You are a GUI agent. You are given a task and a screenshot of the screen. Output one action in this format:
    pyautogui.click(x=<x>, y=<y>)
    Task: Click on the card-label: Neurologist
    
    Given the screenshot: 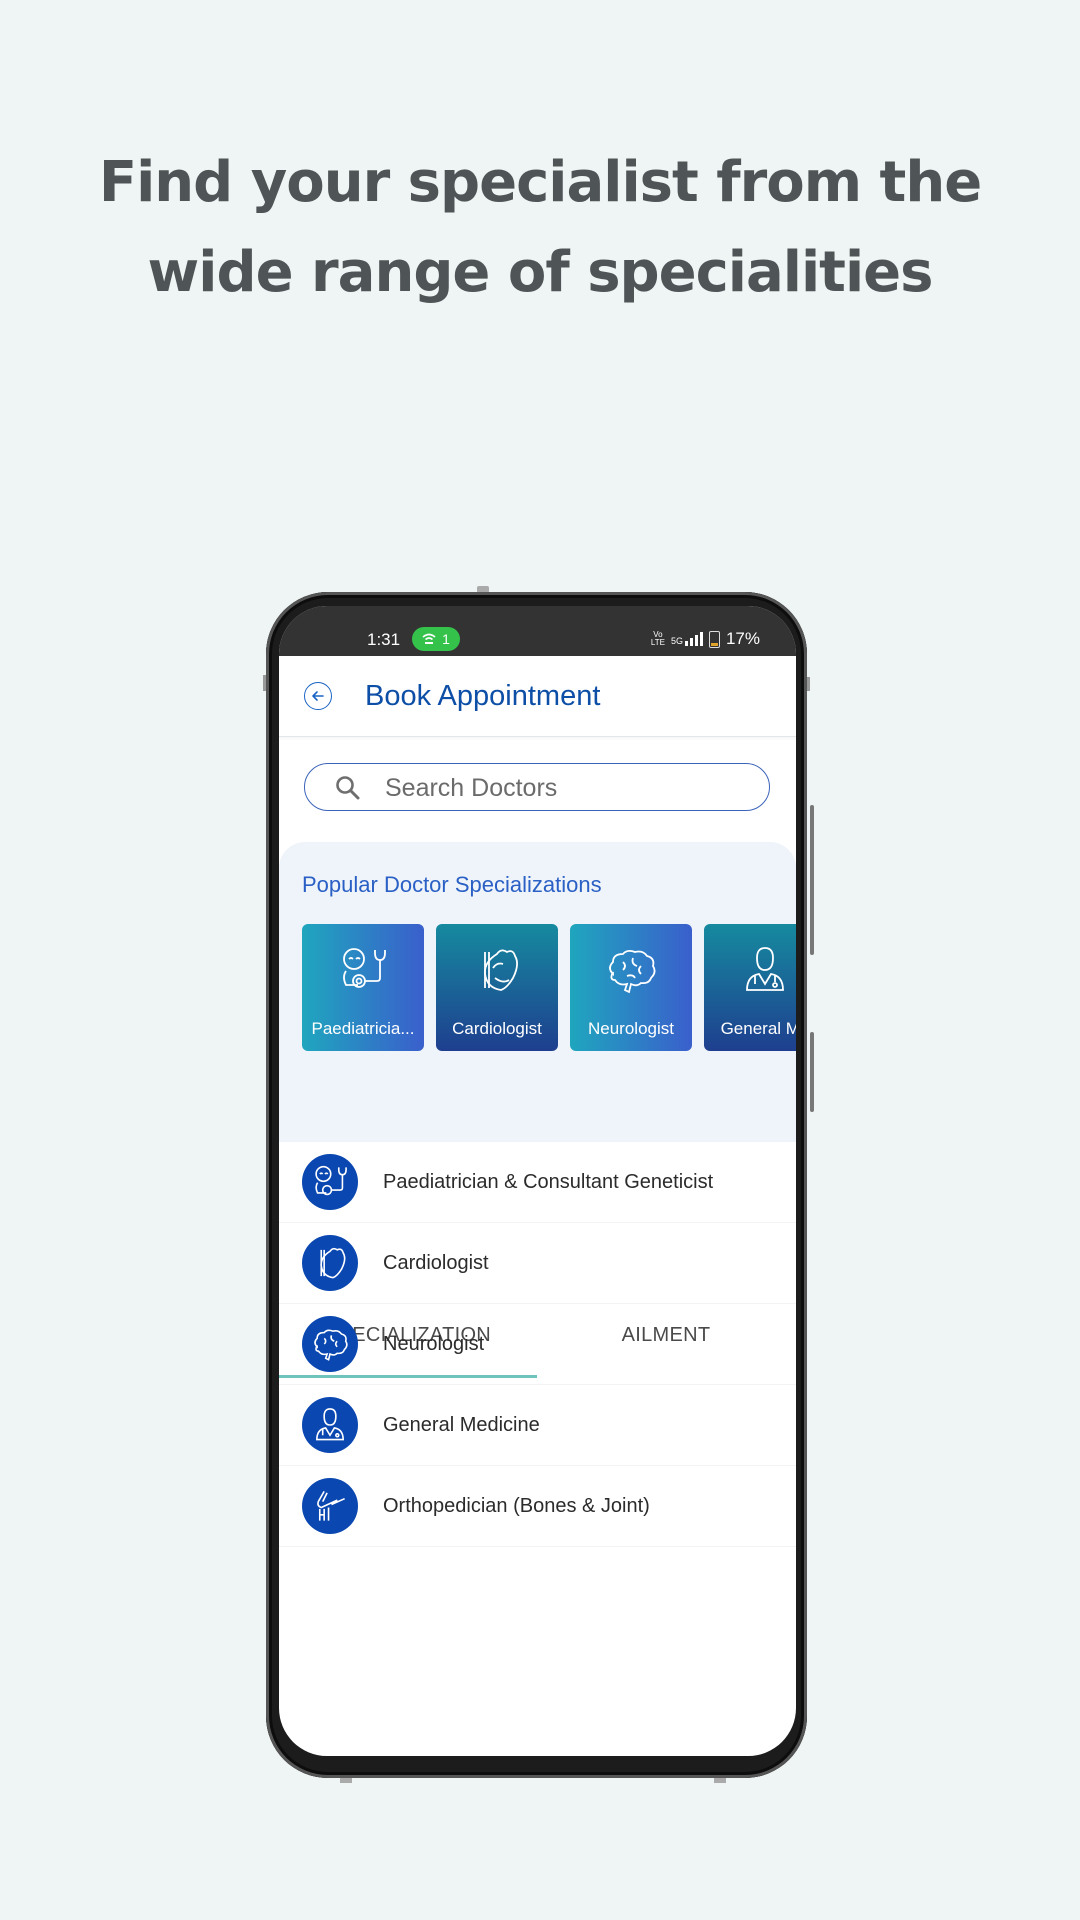 What is the action you would take?
    pyautogui.click(x=631, y=1028)
    